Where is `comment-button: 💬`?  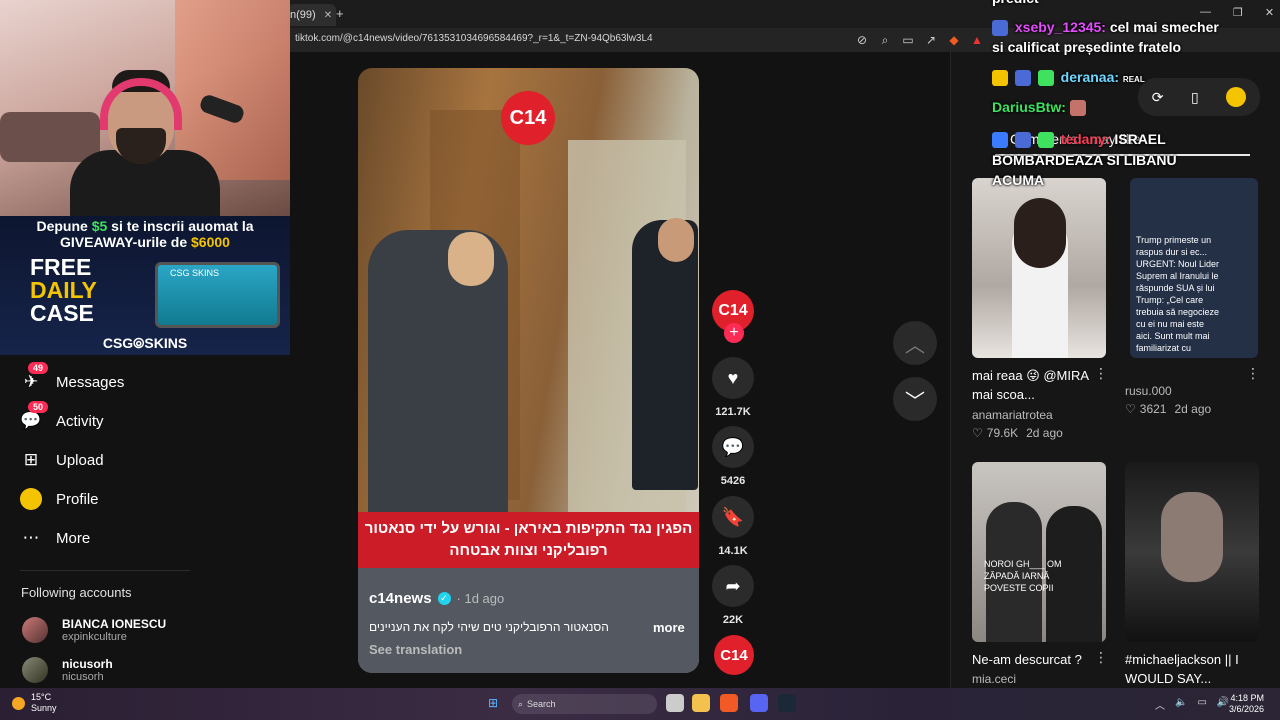 comment-button: 💬 is located at coordinates (733, 447).